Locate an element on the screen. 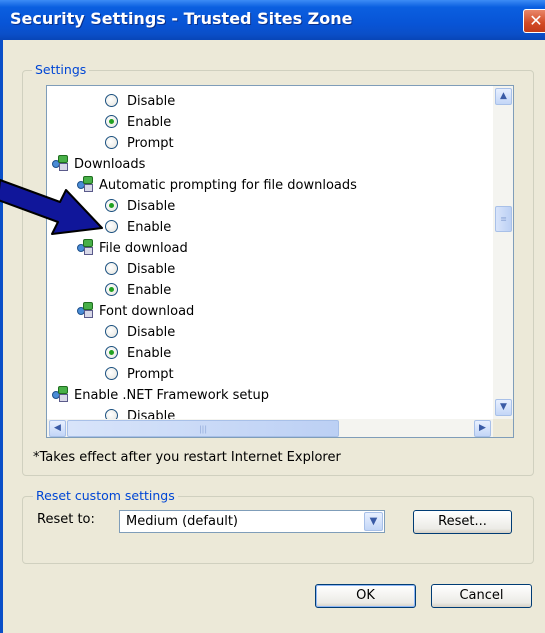 The width and height of the screenshot is (545, 633). ok-button: OK is located at coordinates (365, 596).